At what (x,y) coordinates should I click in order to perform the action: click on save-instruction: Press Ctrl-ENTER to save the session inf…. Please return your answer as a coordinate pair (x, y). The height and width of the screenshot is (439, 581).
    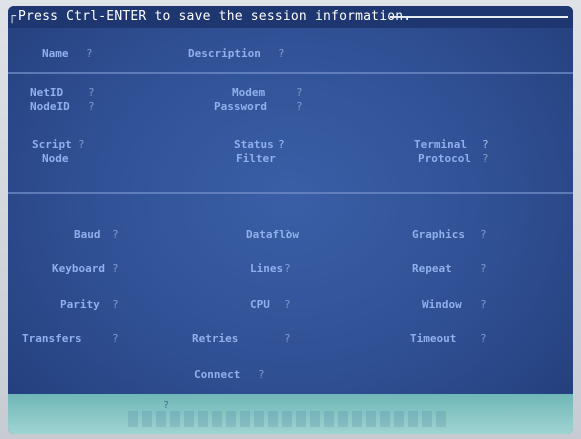
    Looking at the image, I should click on (215, 16).